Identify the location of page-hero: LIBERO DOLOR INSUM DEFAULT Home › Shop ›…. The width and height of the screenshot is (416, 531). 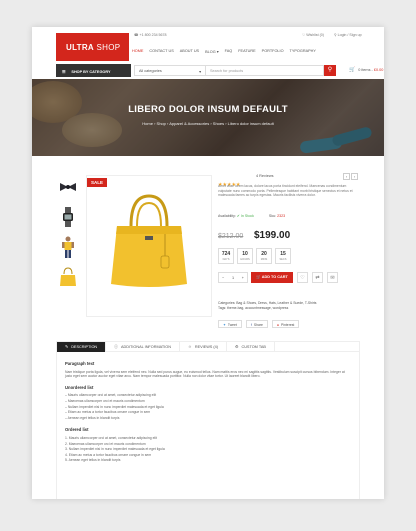
(208, 117).